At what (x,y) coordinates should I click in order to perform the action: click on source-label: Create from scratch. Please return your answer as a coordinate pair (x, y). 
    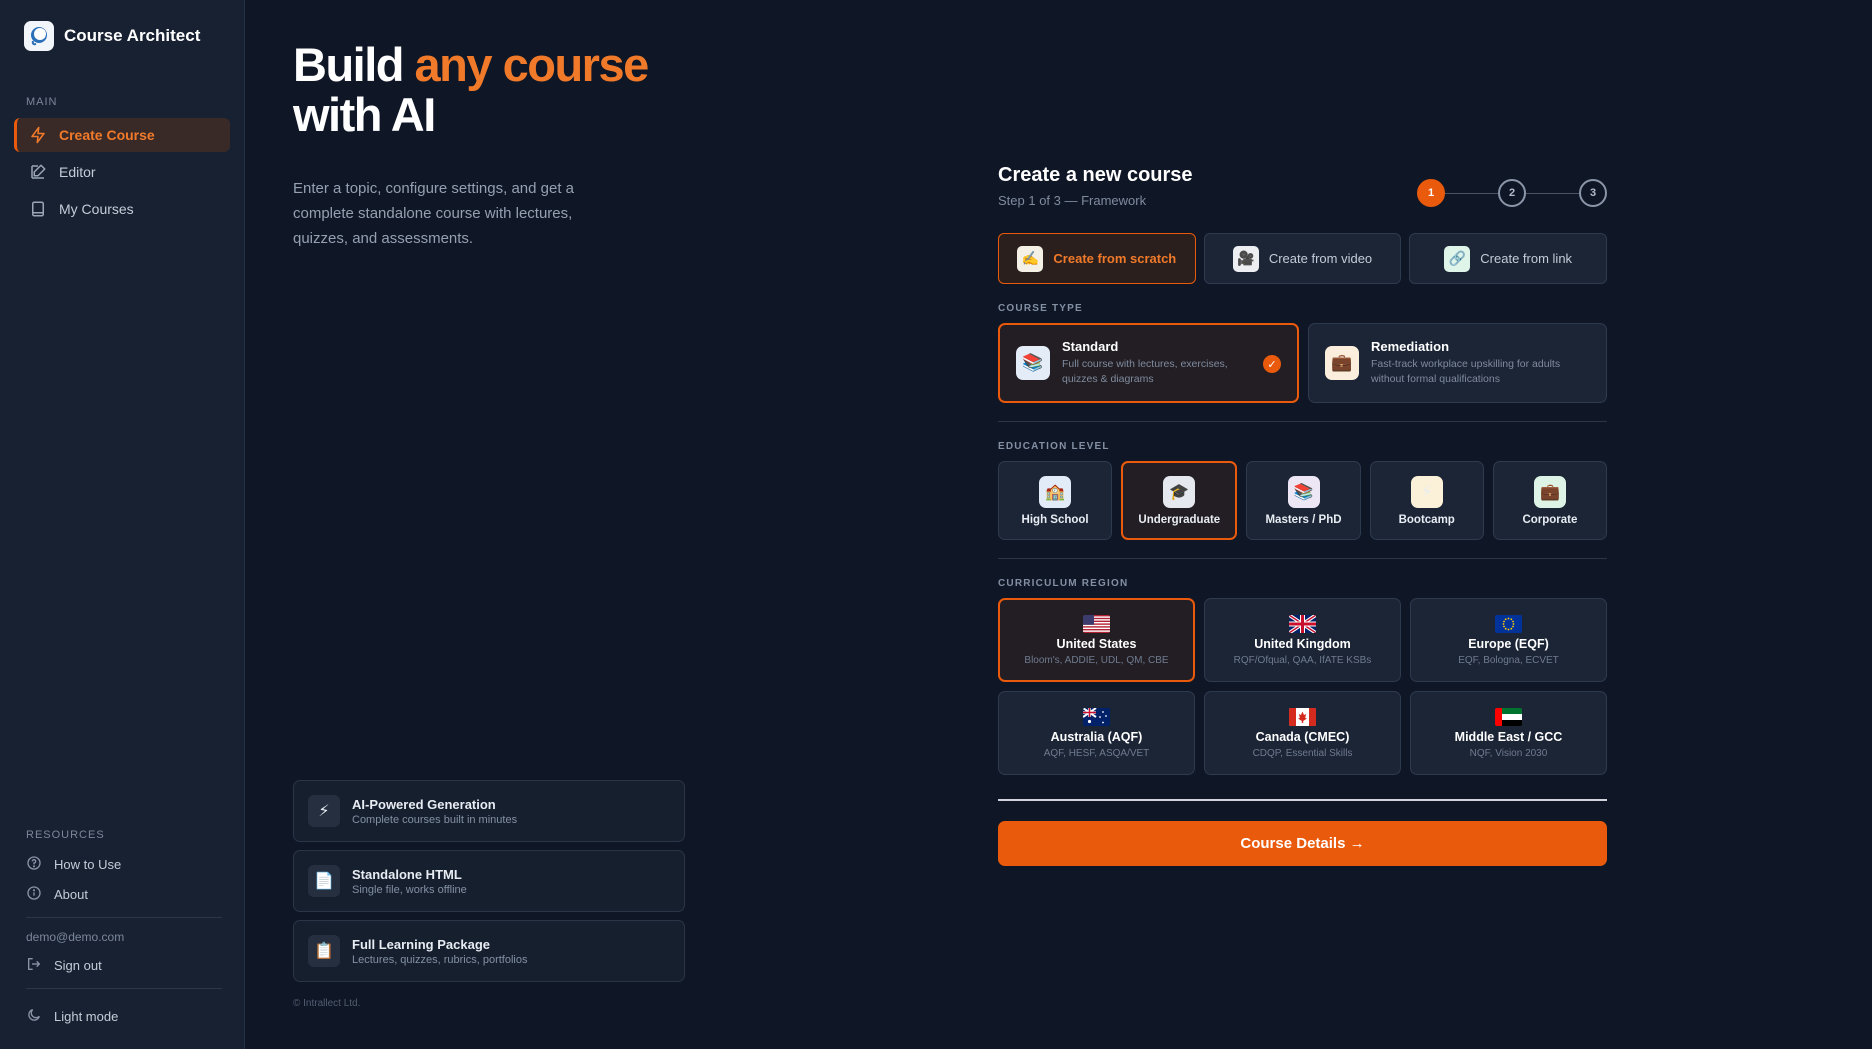
    Looking at the image, I should click on (1115, 258).